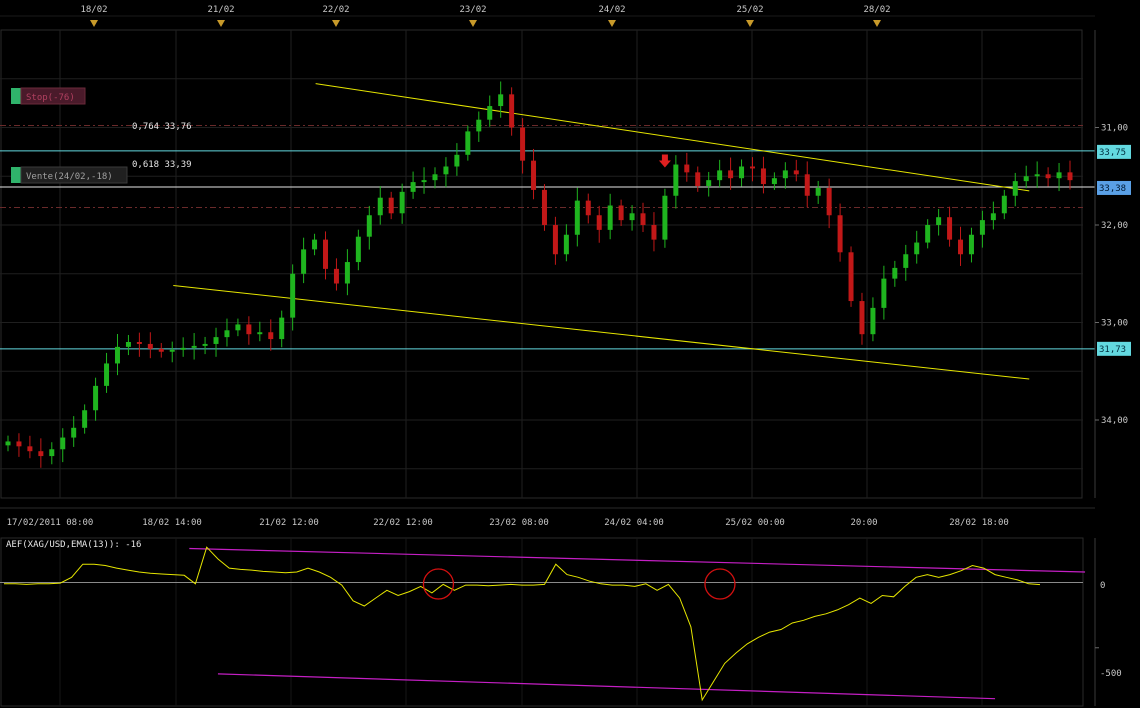 This screenshot has width=1140, height=708. What do you see at coordinates (634, 523) in the screenshot?
I see `bottom-axis-label: 24/02 04:00` at bounding box center [634, 523].